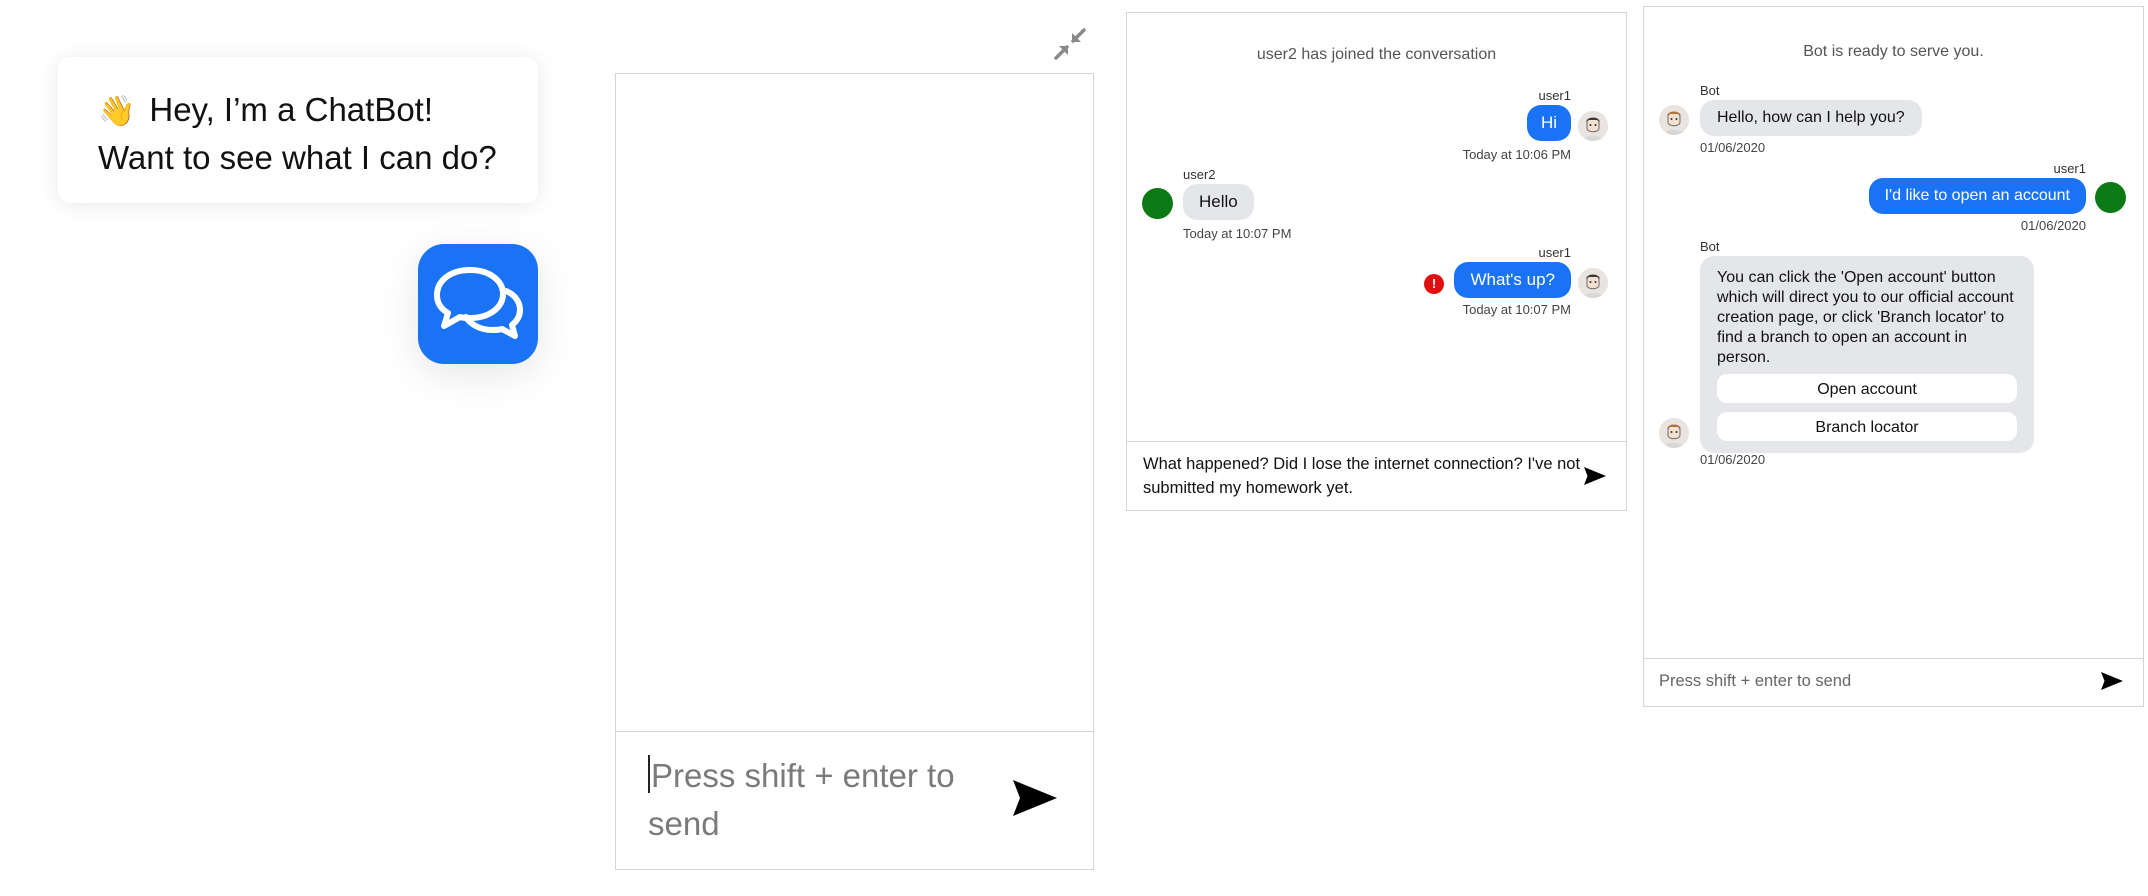 This screenshot has width=2148, height=896. What do you see at coordinates (649, 774) in the screenshot?
I see `text-caret` at bounding box center [649, 774].